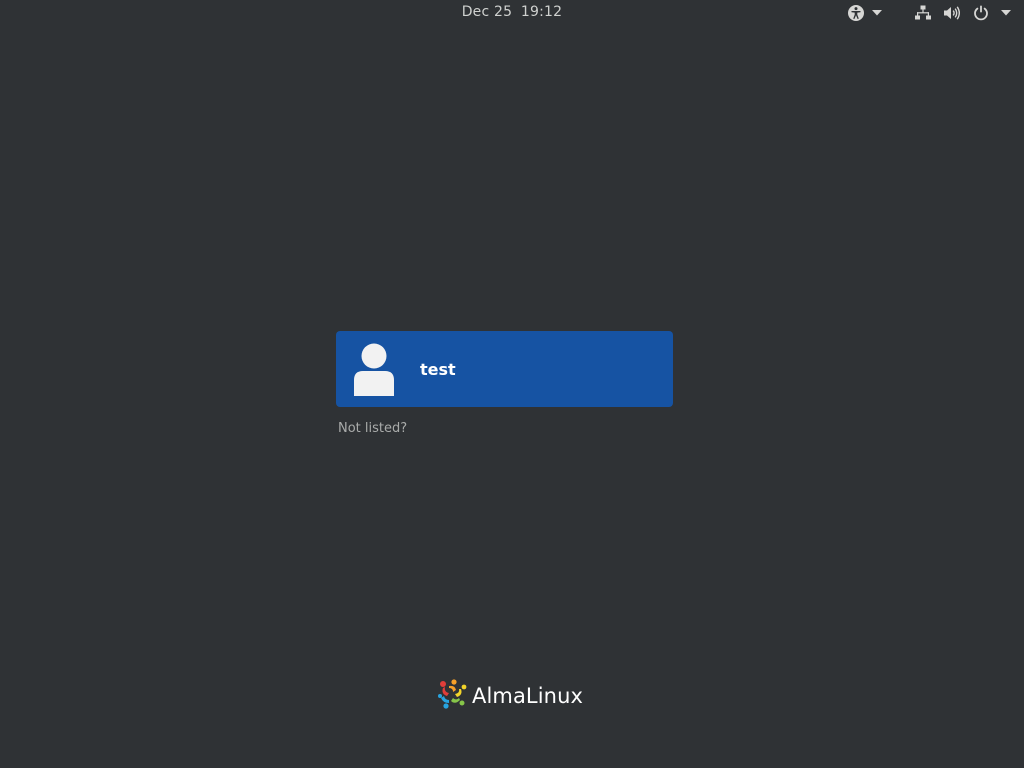  Describe the element at coordinates (487, 12) in the screenshot. I see `clock-date: Dec 25` at that location.